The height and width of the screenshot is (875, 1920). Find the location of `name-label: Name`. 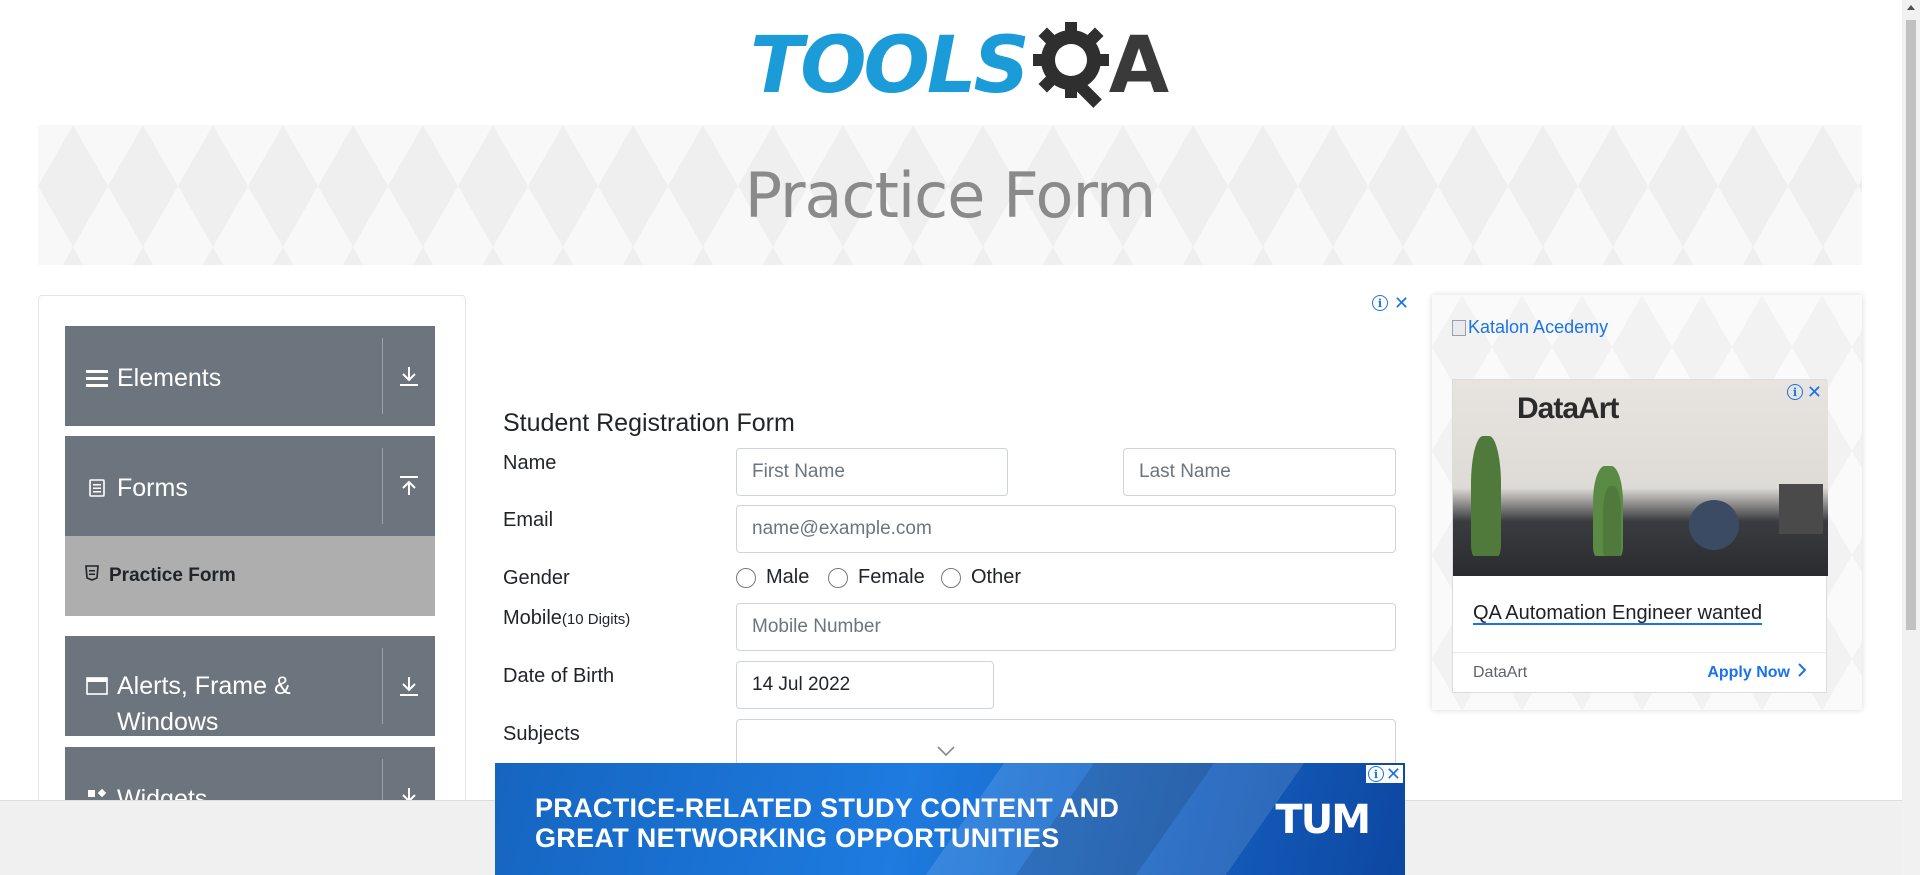

name-label: Name is located at coordinates (530, 463).